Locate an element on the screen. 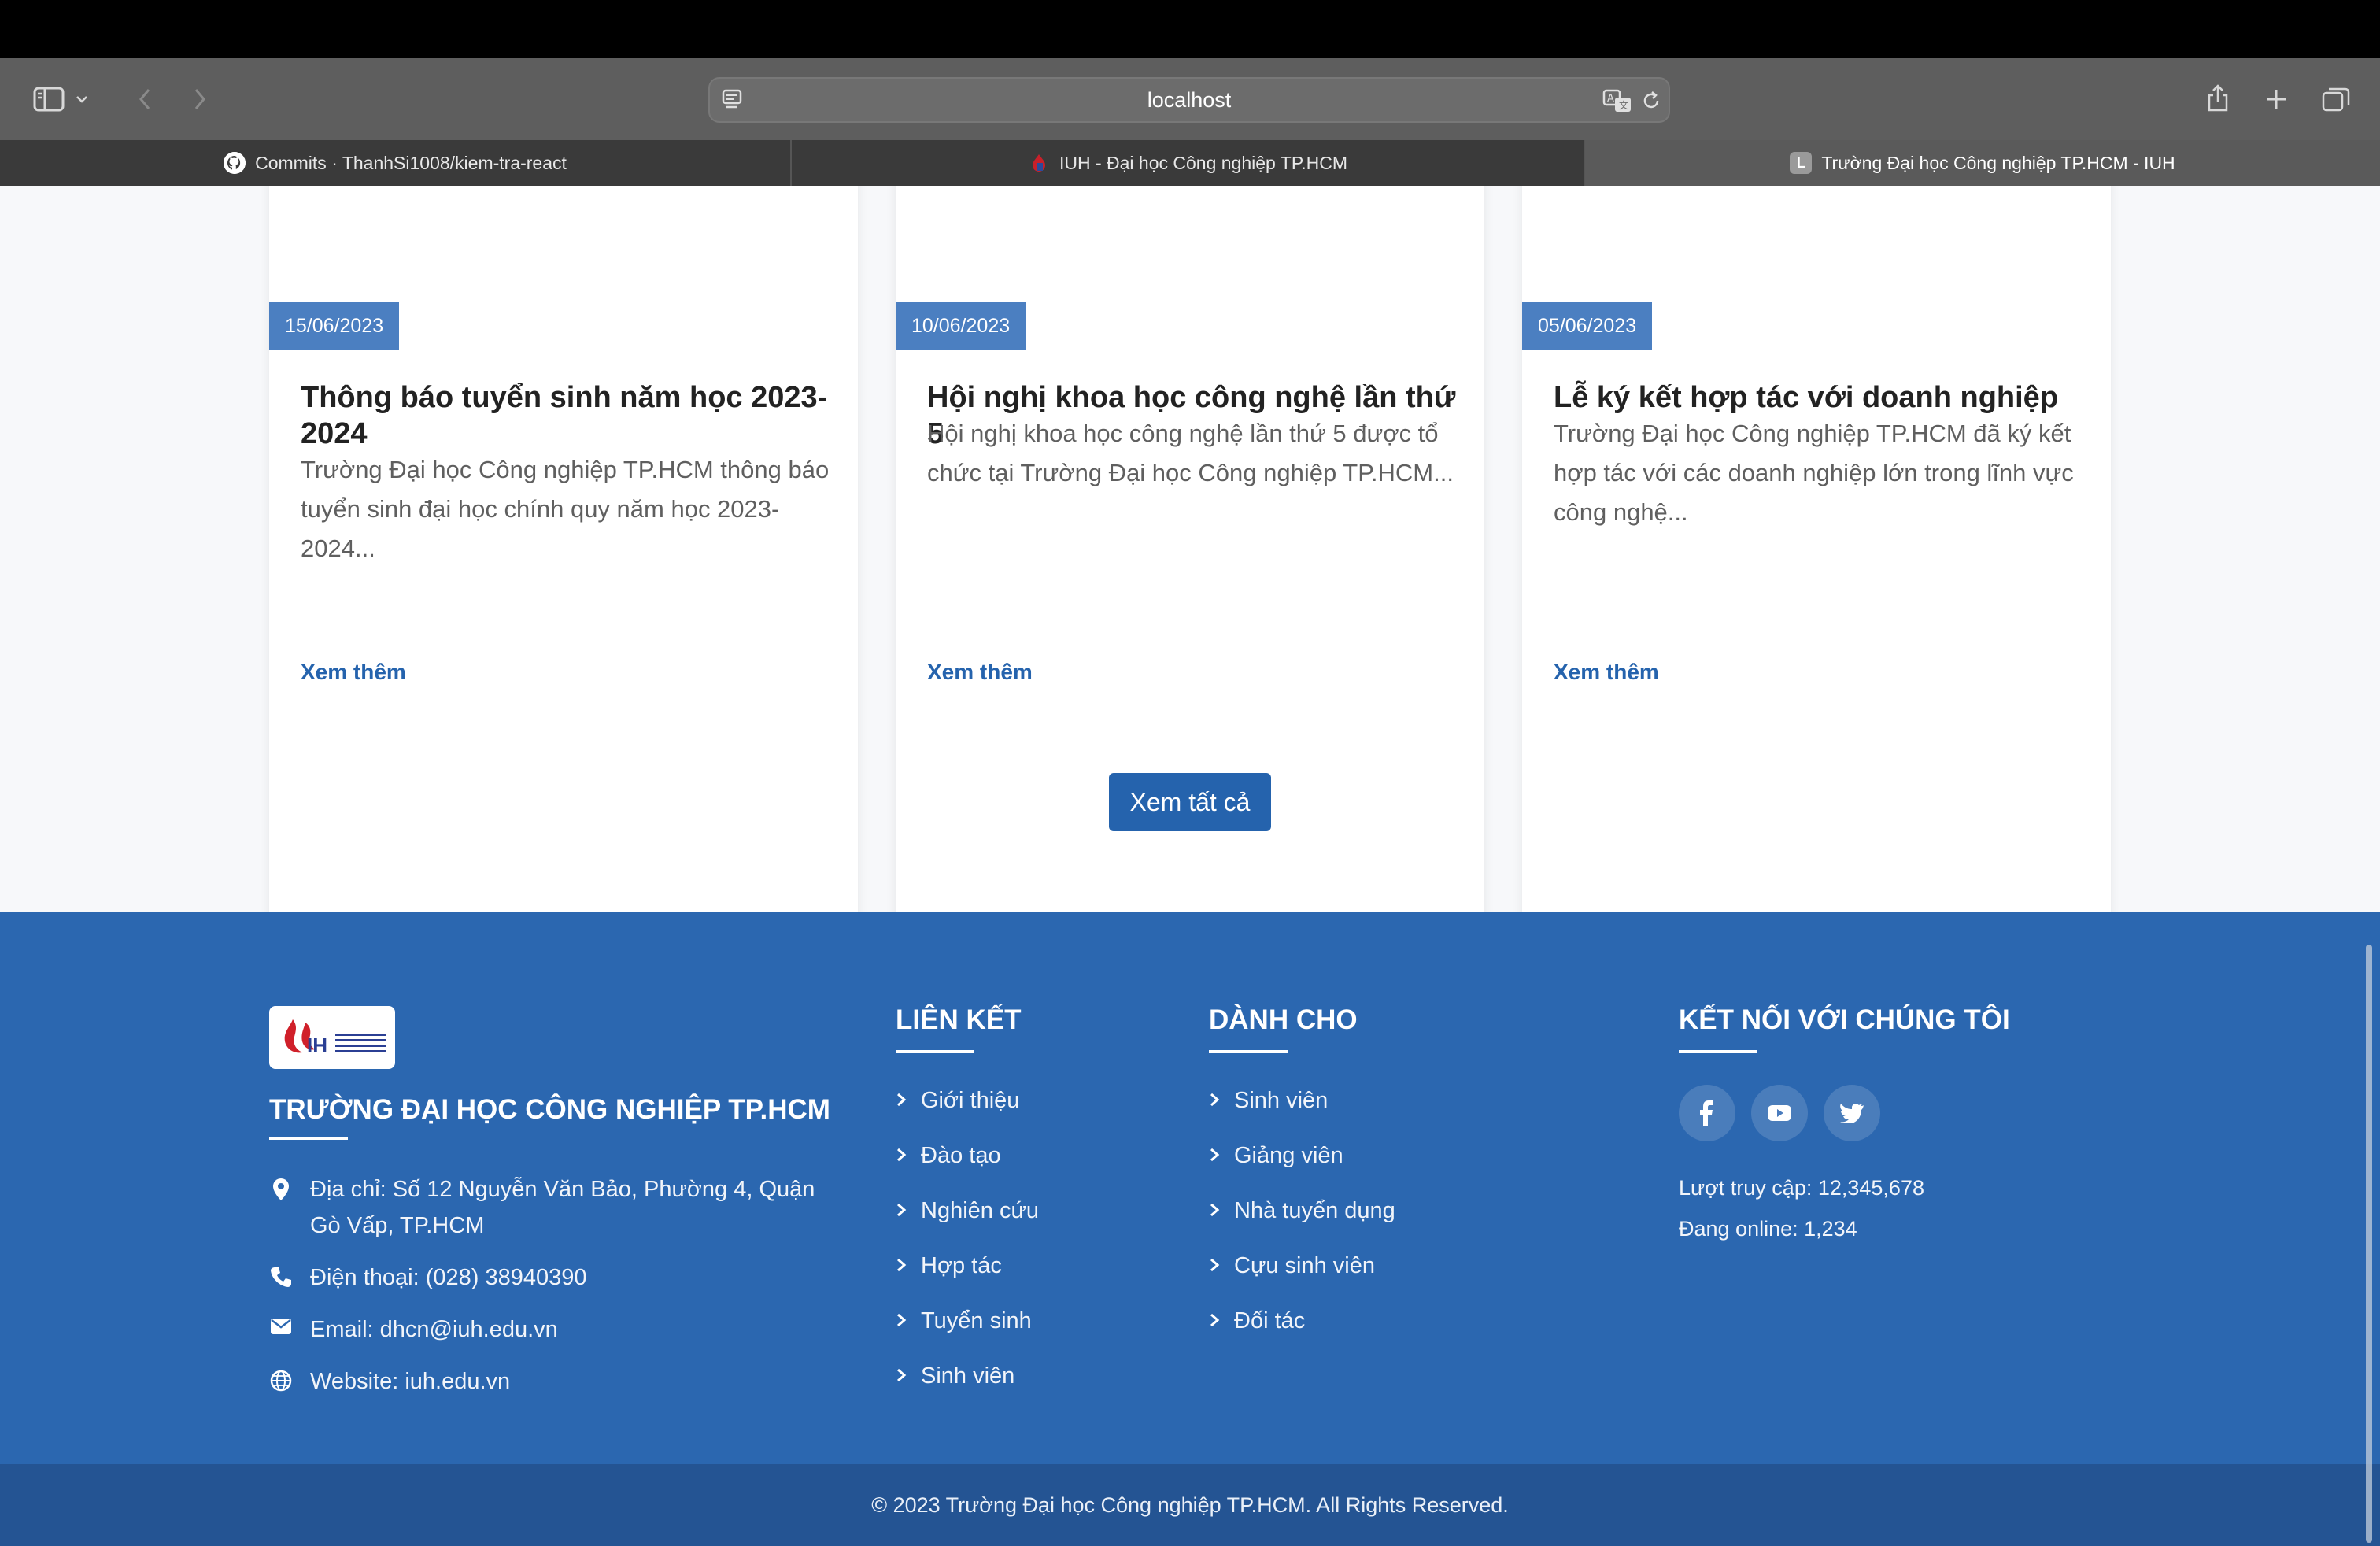 The height and width of the screenshot is (1546, 2380). connect-heading: KẾT NỐI VỚI CHÚNG TÔI is located at coordinates (1844, 1020).